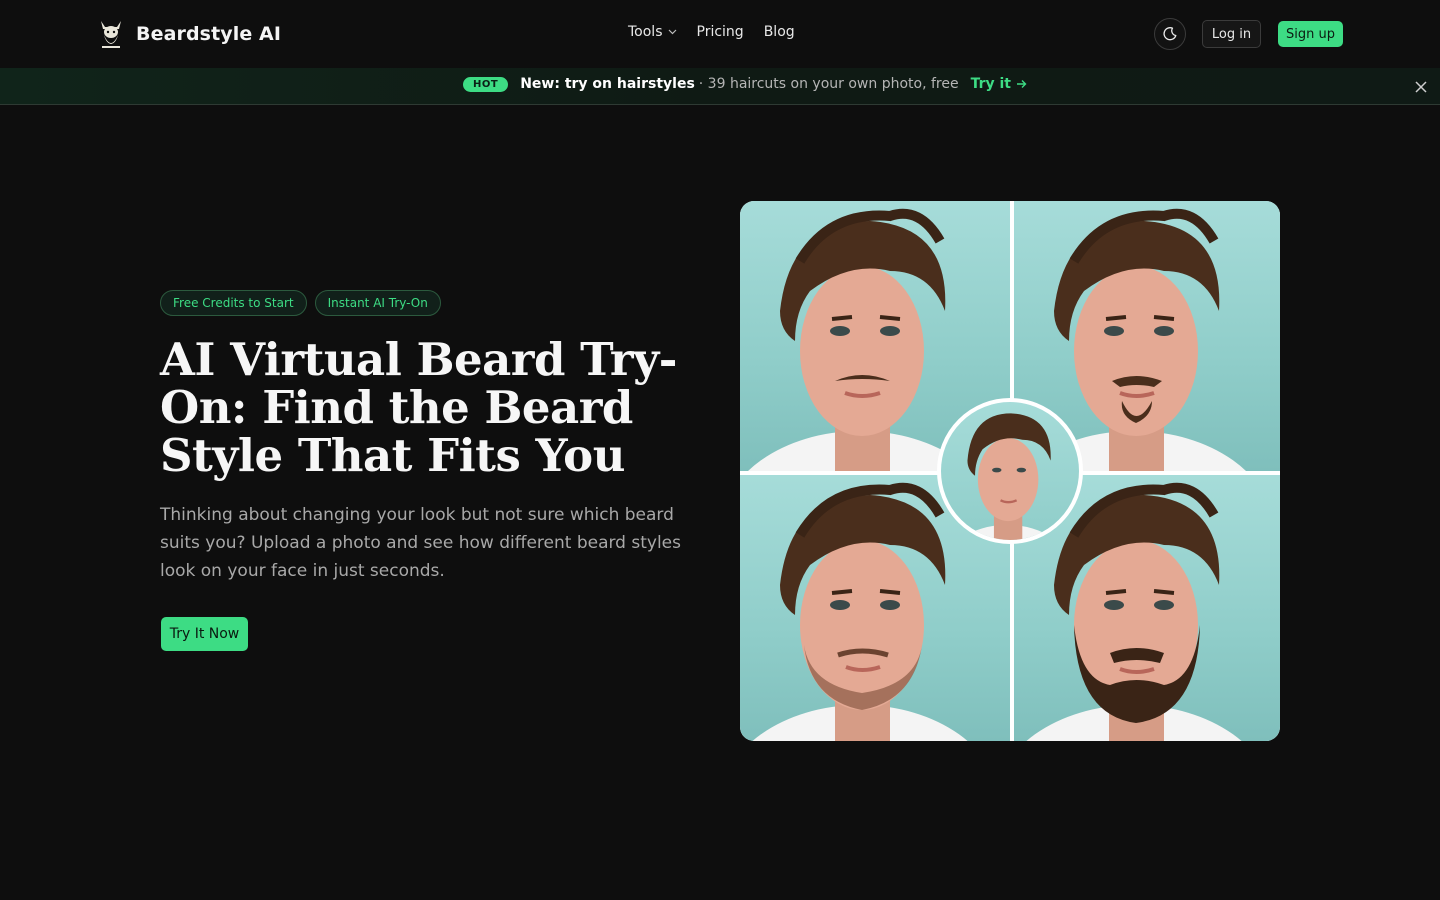 This screenshot has height=900, width=1440. I want to click on original-photo-circle, so click(1010, 471).